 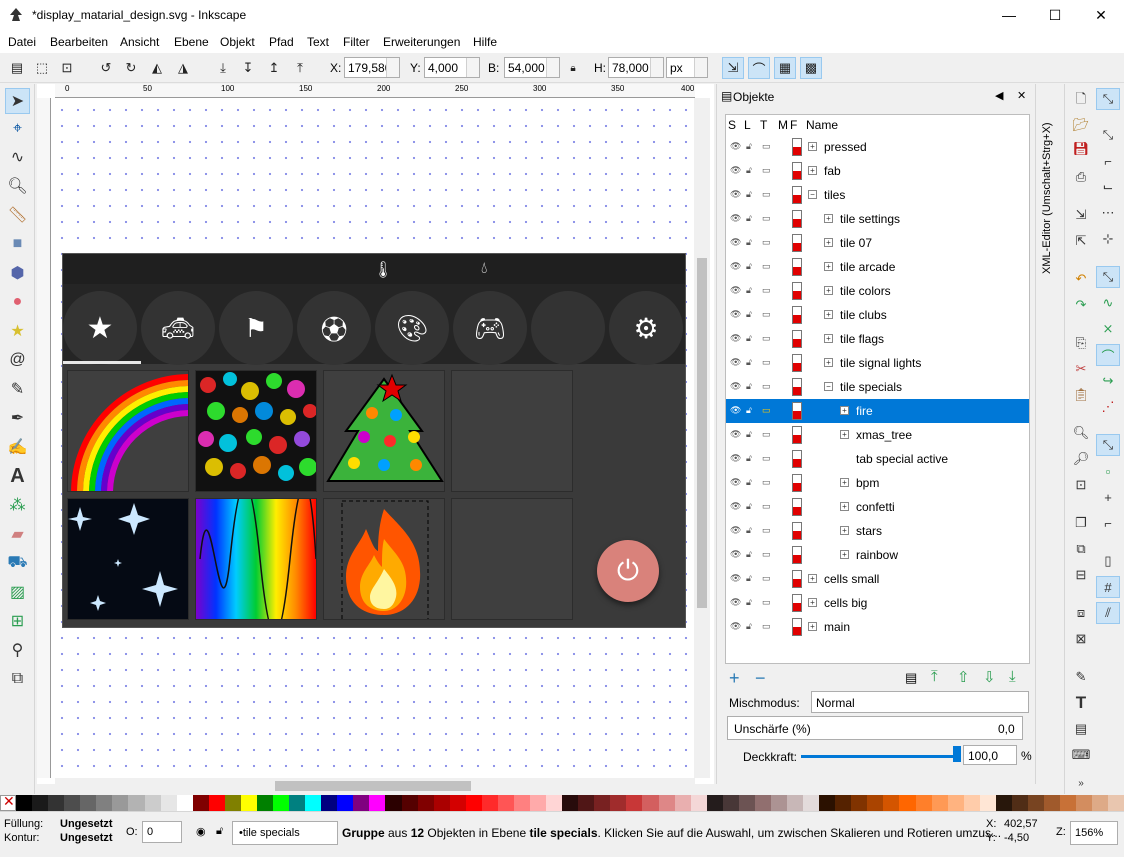 What do you see at coordinates (1049, 434) in the screenshot?
I see `xml-editor-dock-tab: XML-Editor (Umschalt+Strg+X)` at bounding box center [1049, 434].